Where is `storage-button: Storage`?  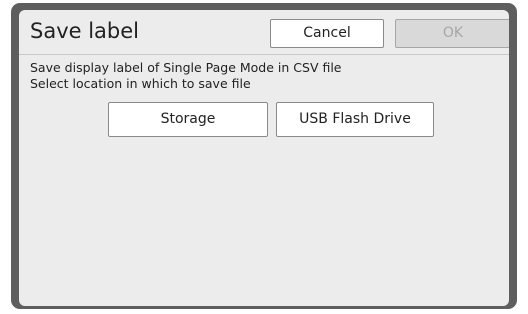
storage-button: Storage is located at coordinates (188, 119).